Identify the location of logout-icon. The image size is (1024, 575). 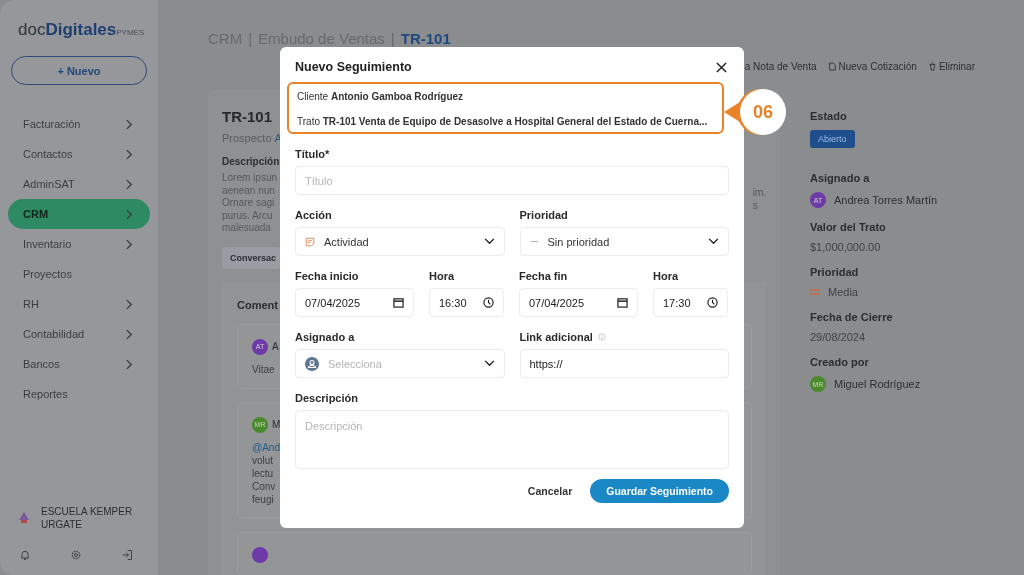
(127, 555).